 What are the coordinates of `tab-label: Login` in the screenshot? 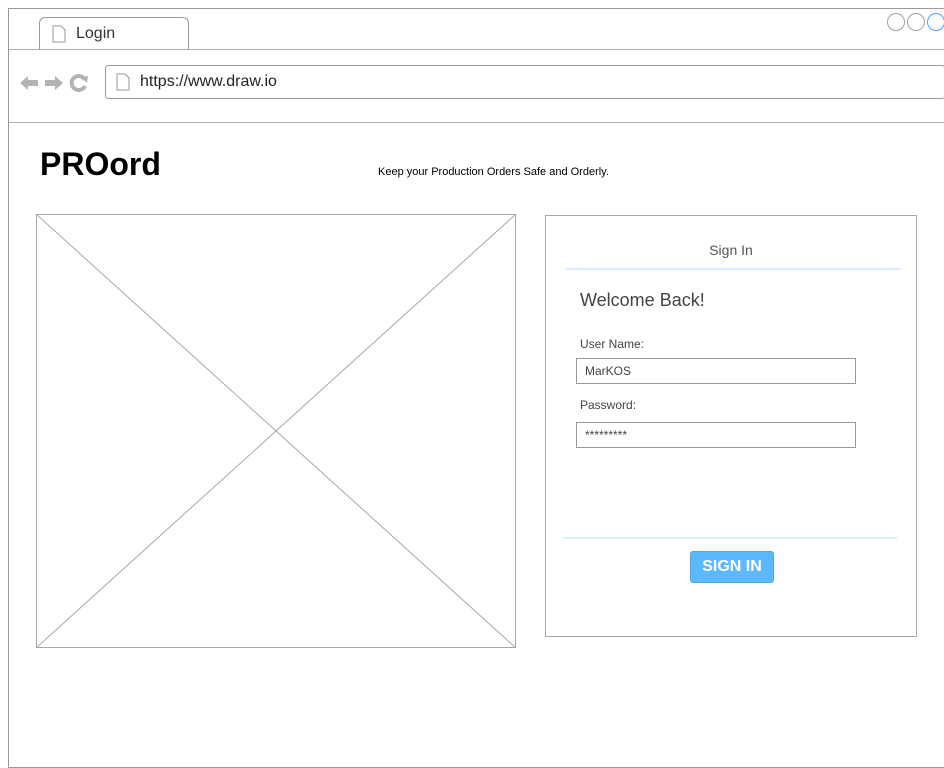 It's located at (96, 33).